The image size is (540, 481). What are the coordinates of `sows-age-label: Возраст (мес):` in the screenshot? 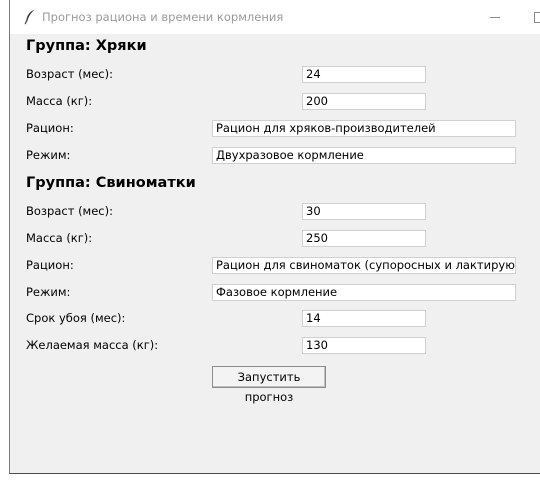 It's located at (69, 211).